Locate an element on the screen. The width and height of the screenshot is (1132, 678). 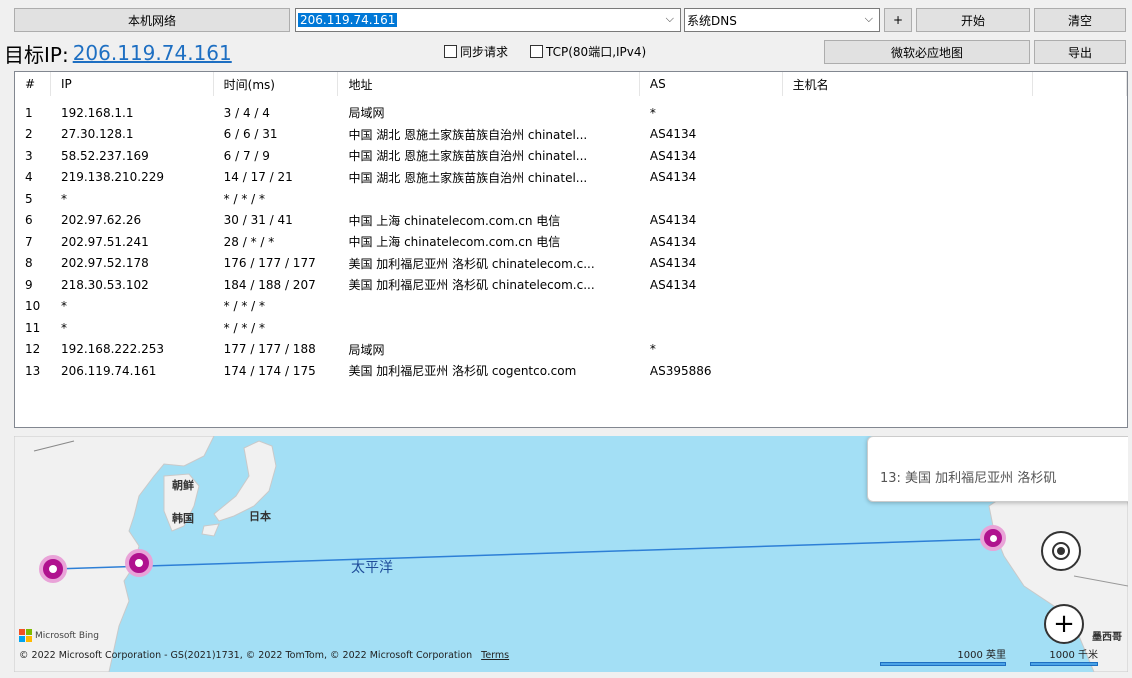
table-row: 5 * * / * / * is located at coordinates (571, 199).